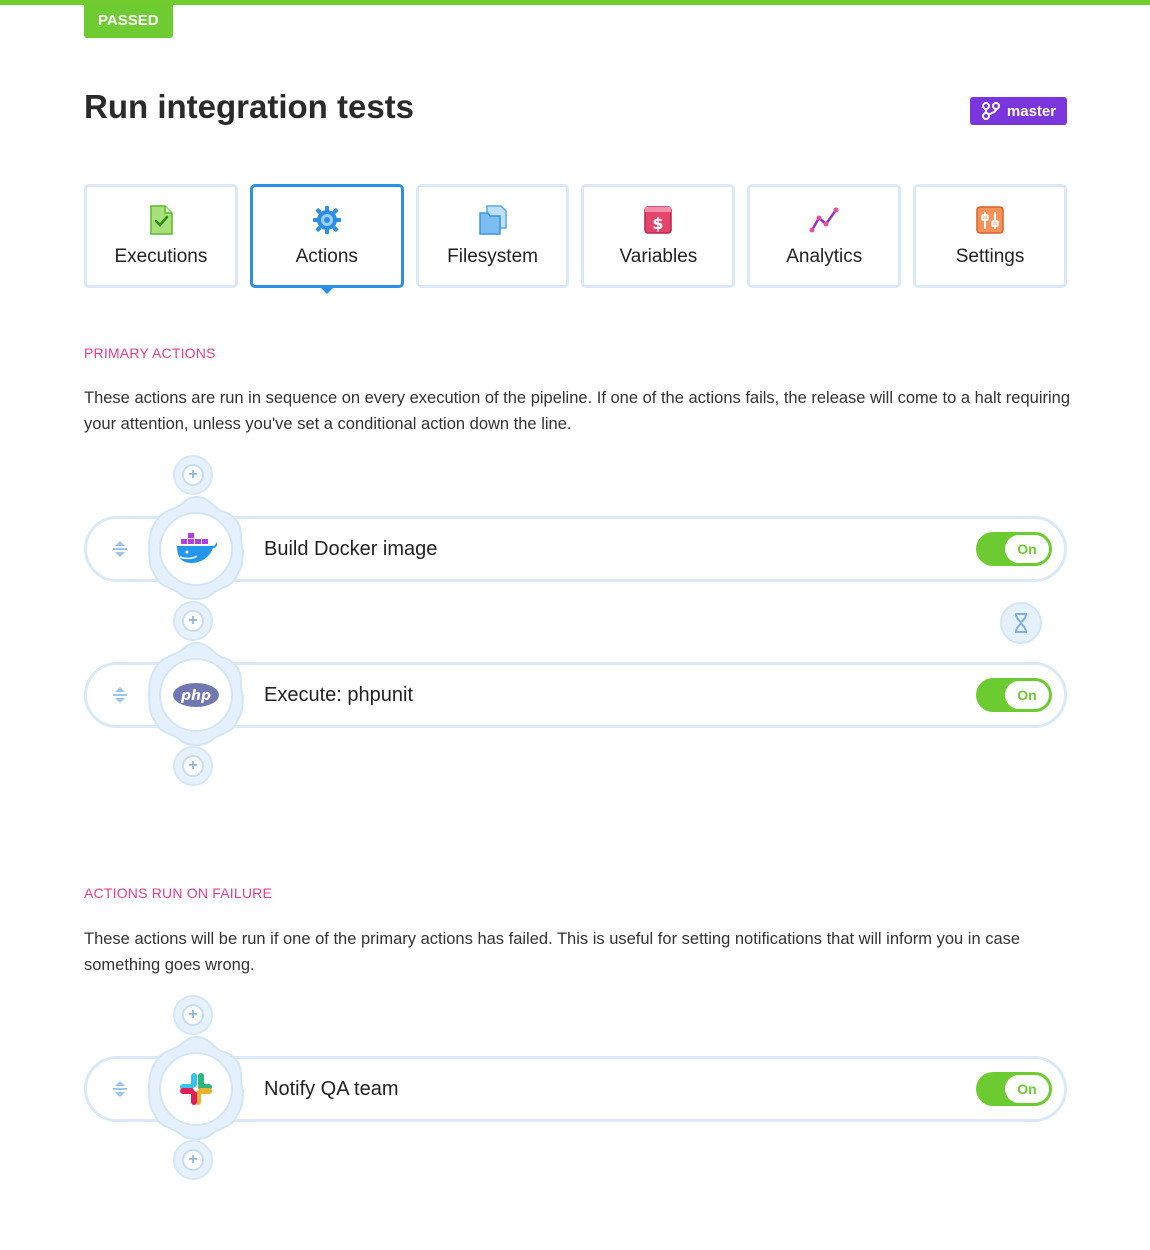 This screenshot has width=1150, height=1250. Describe the element at coordinates (1021, 623) in the screenshot. I see `delay-hourglass-icon` at that location.